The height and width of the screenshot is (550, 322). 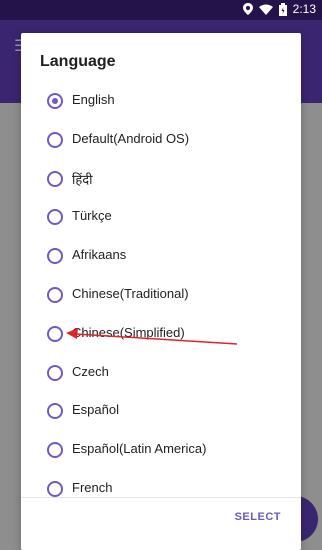 What do you see at coordinates (95, 410) in the screenshot?
I see `option-label: Español` at bounding box center [95, 410].